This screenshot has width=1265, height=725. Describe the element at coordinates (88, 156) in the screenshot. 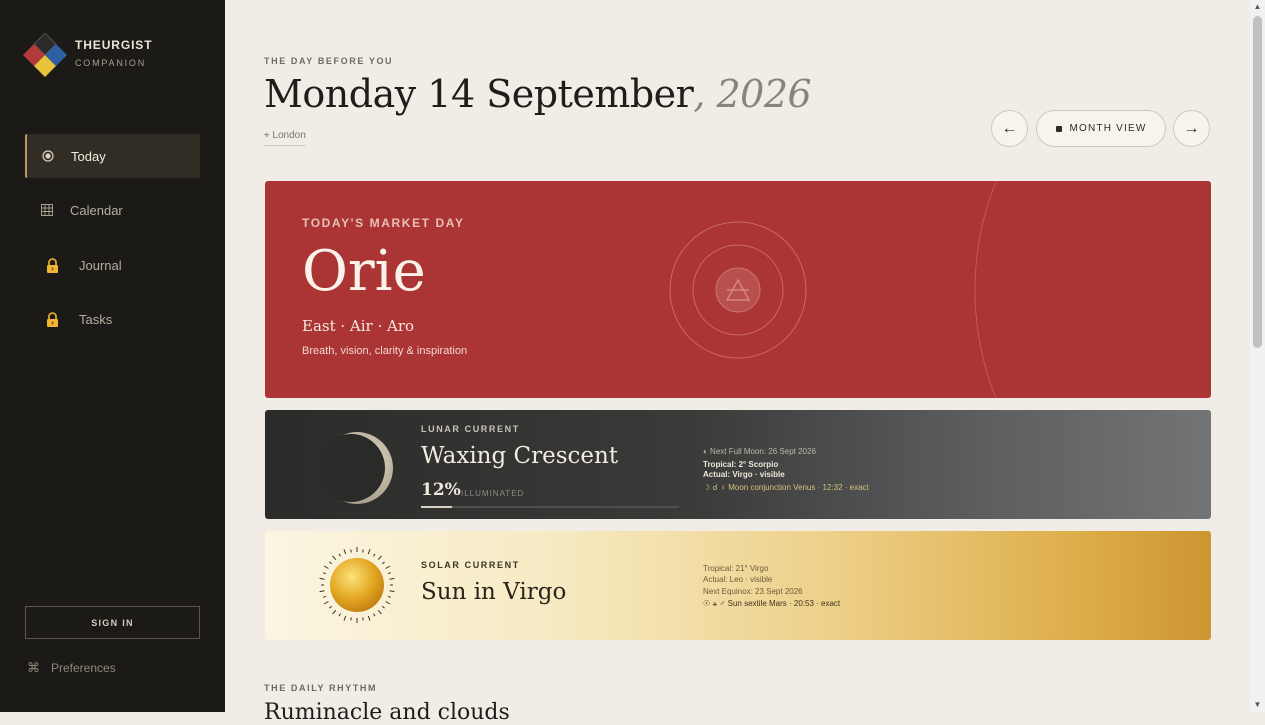

I see `sidebar-item-label: Today` at that location.